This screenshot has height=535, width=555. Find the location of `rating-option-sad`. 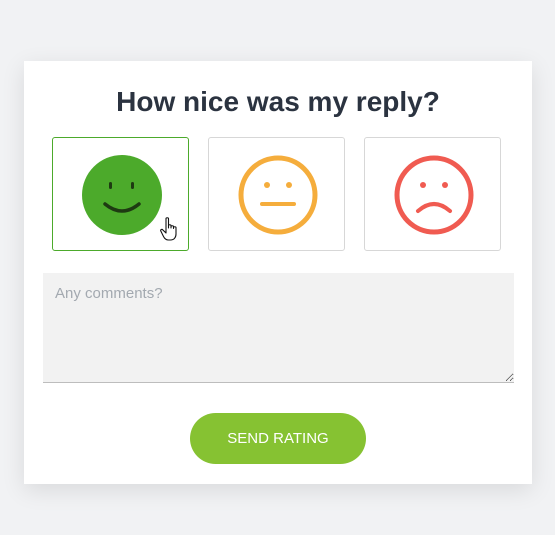

rating-option-sad is located at coordinates (432, 194).